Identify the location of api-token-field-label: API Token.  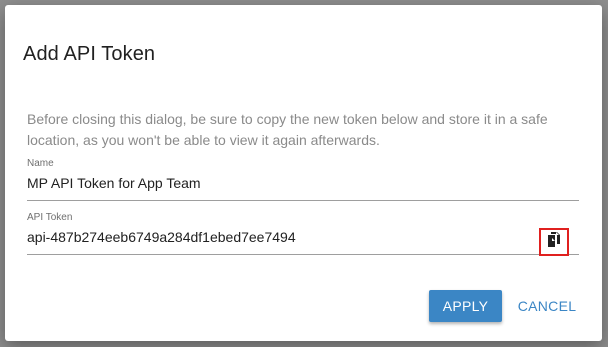
(50, 217).